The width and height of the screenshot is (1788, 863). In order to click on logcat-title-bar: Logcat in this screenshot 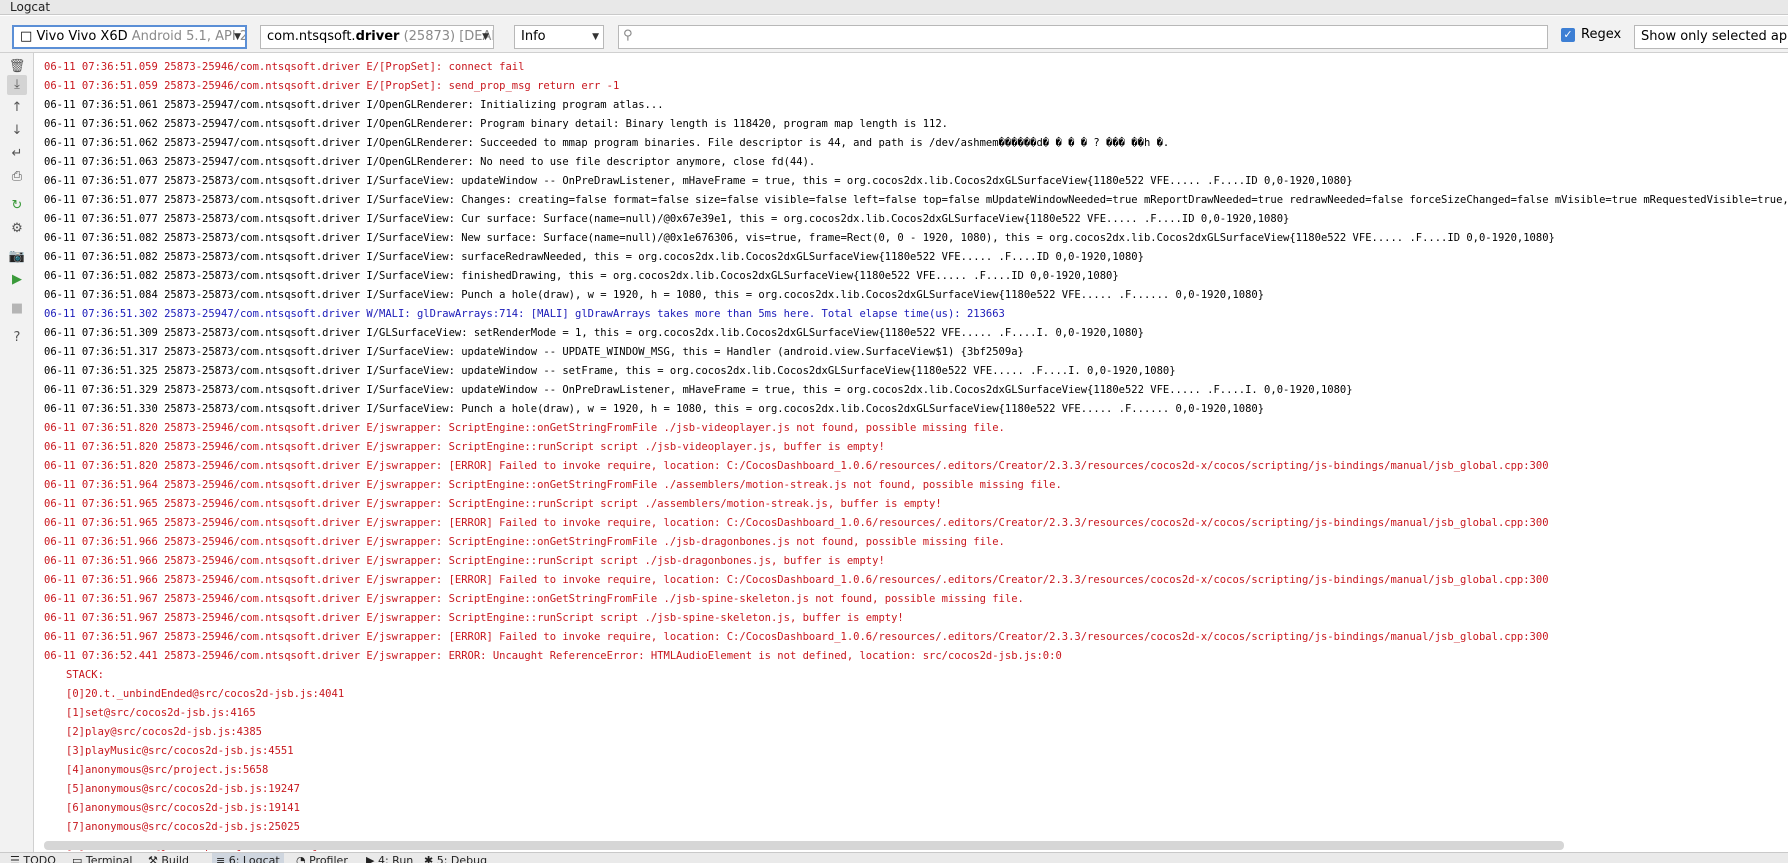, I will do `click(894, 7)`.